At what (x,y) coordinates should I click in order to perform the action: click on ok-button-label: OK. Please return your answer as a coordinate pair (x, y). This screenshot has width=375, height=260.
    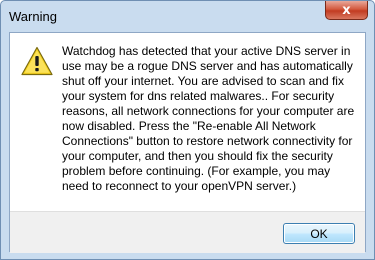
    Looking at the image, I should click on (319, 233).